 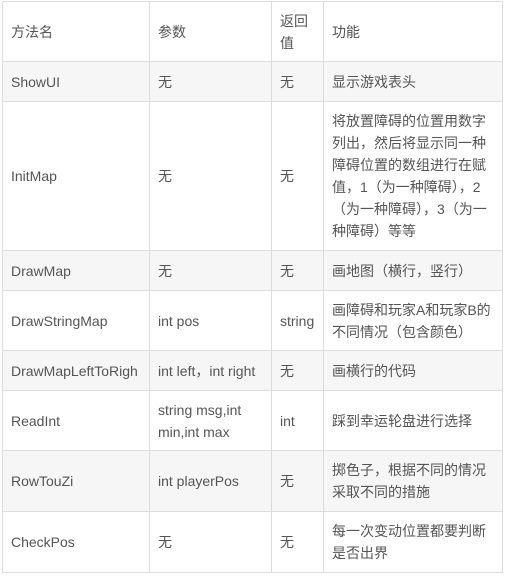 I want to click on table-row: ShowUI 无 无 显示游戏表头, so click(x=252, y=81).